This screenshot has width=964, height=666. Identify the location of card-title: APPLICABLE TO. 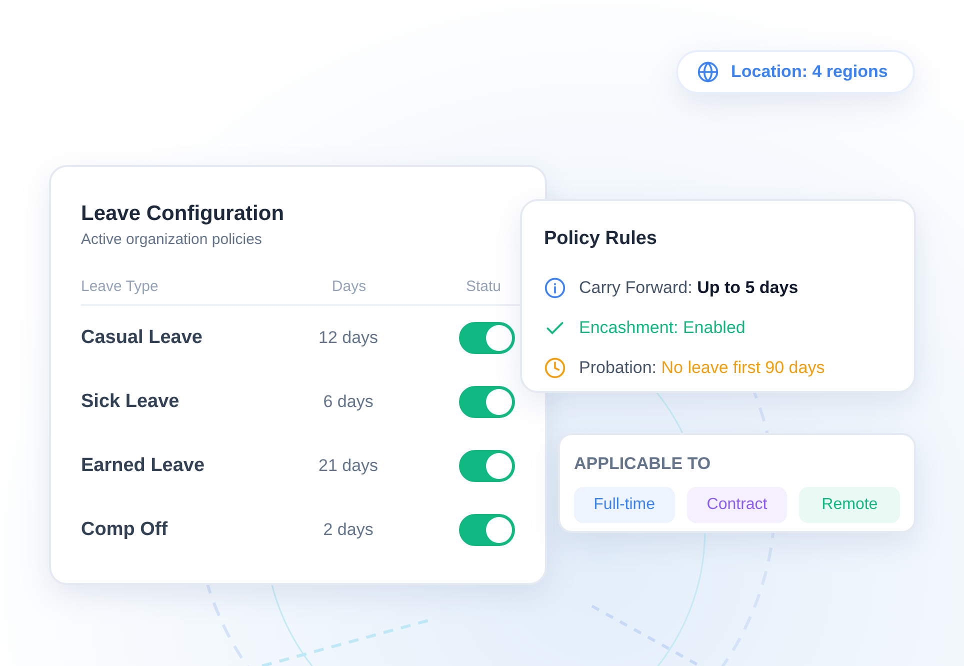
(643, 464).